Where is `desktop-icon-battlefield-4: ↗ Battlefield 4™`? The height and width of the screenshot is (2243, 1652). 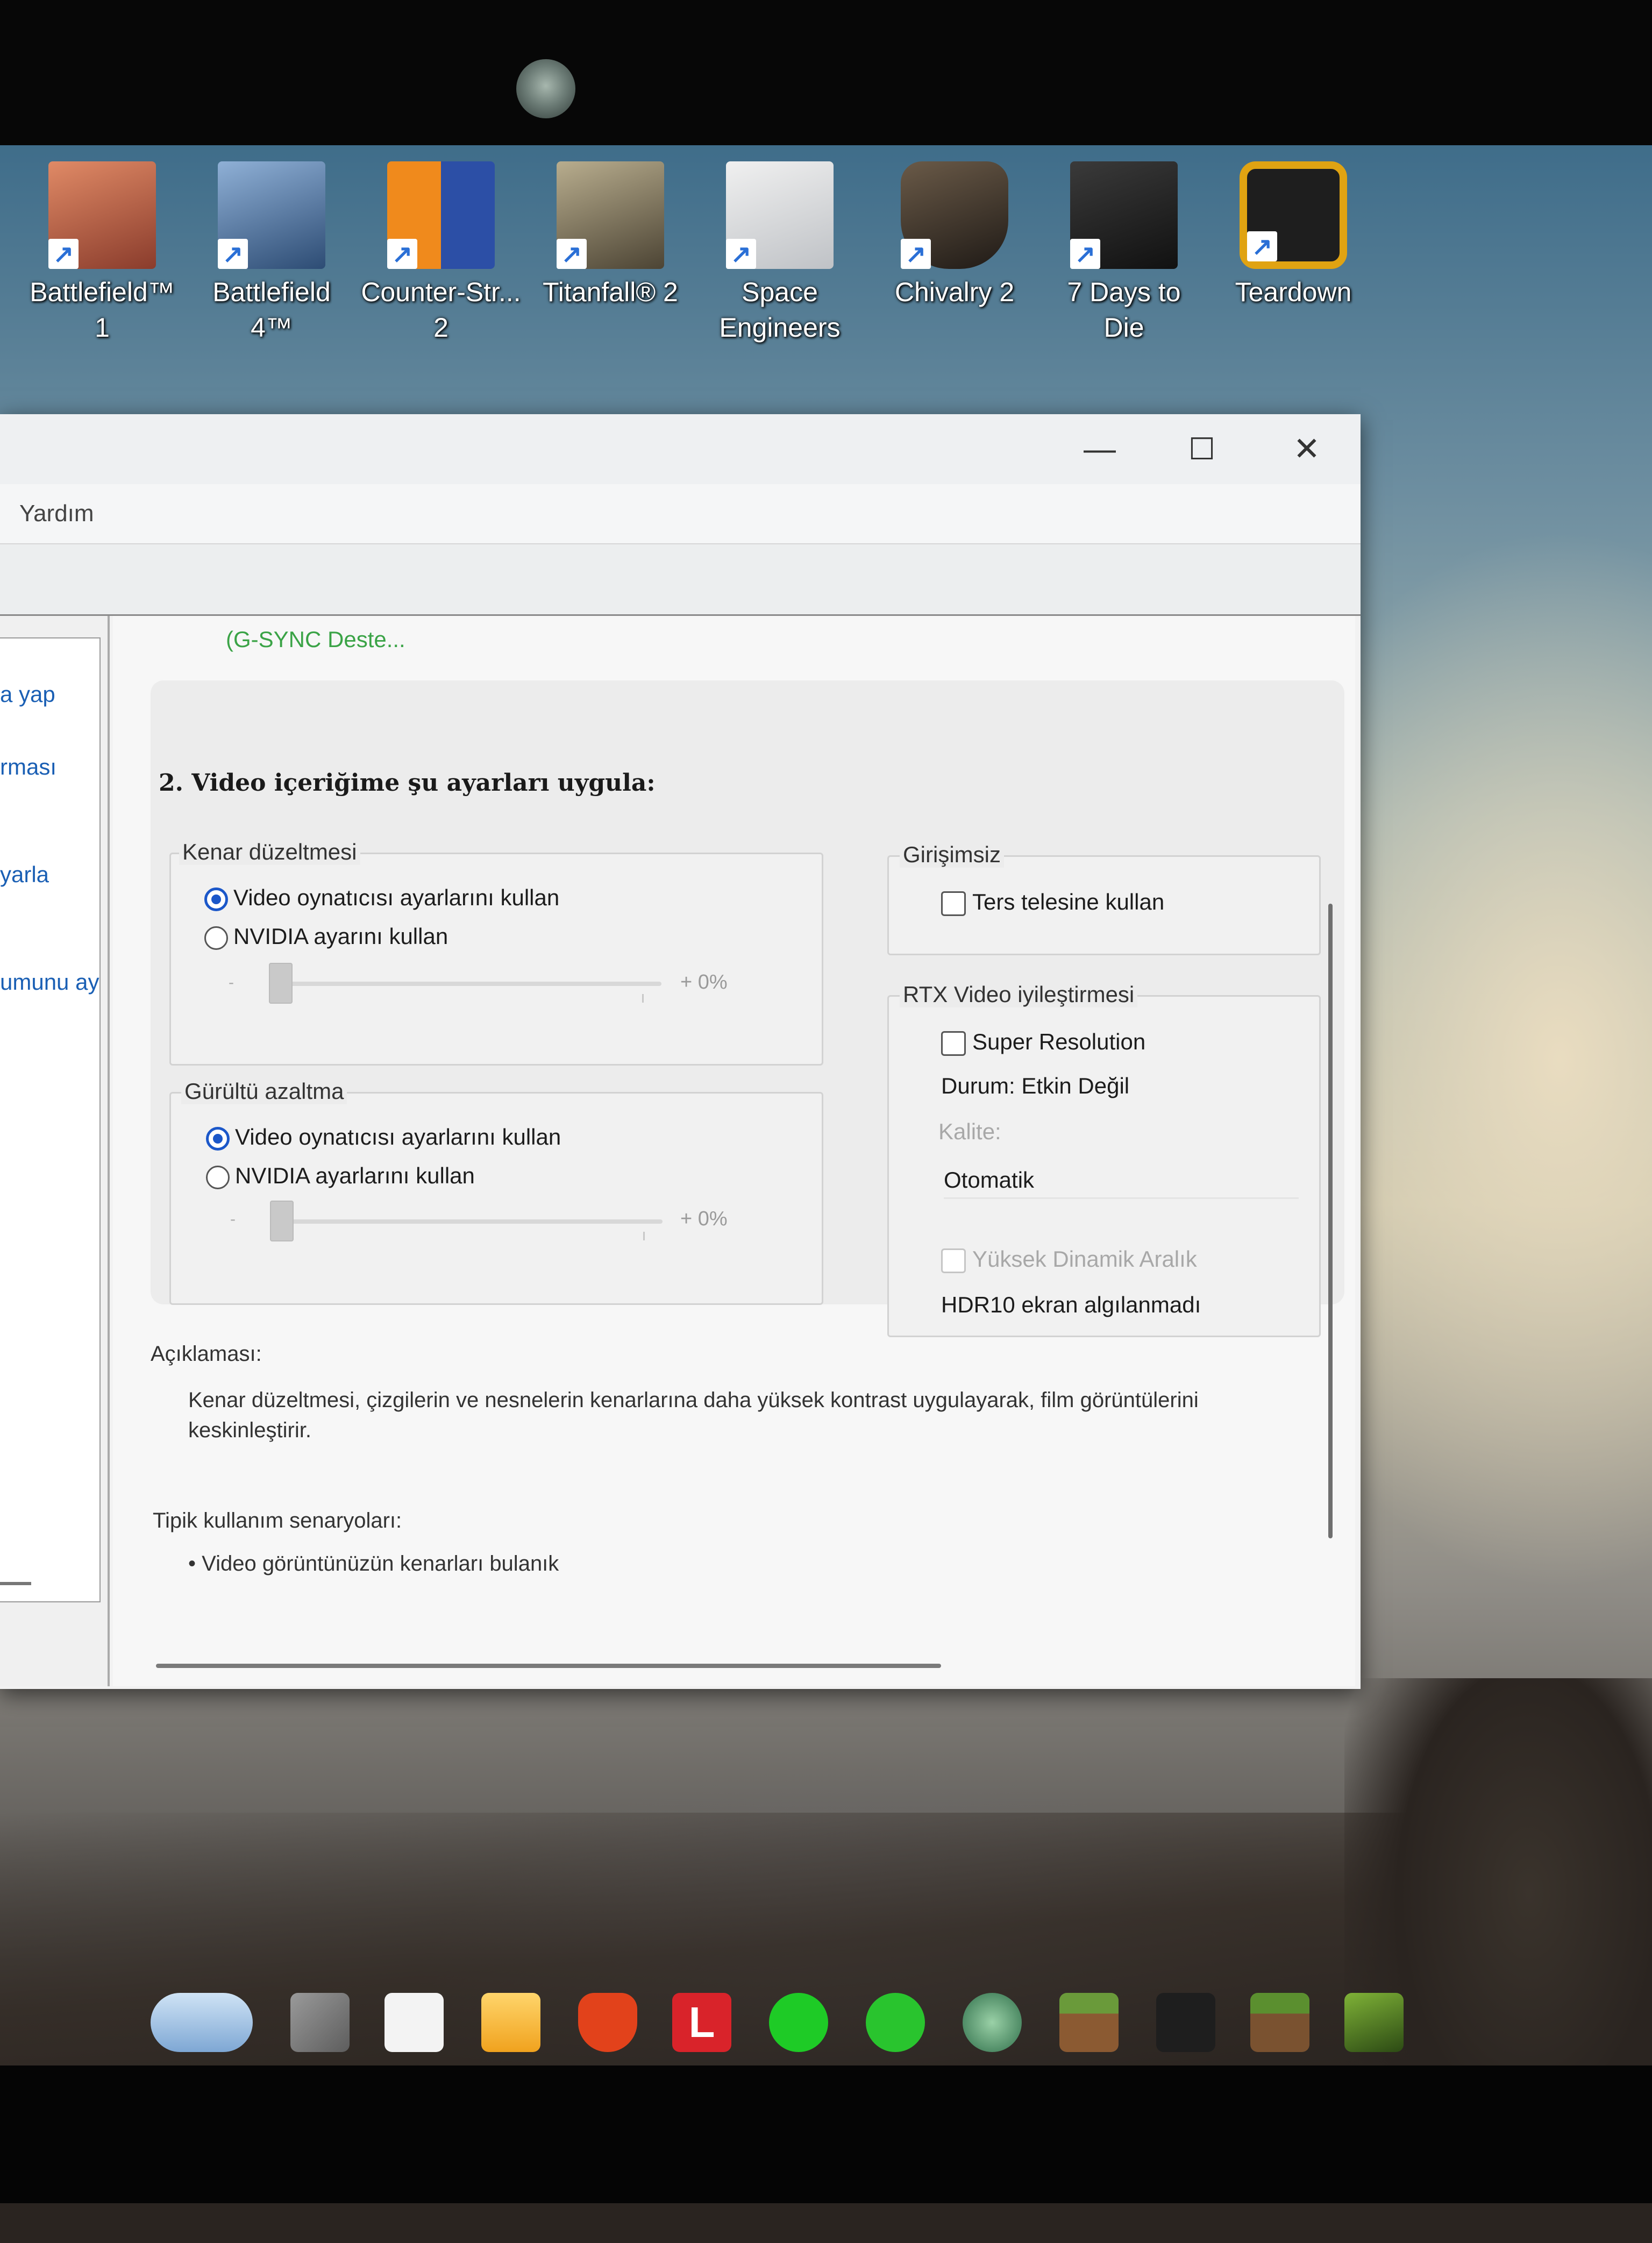 desktop-icon-battlefield-4: ↗ Battlefield 4™ is located at coordinates (271, 253).